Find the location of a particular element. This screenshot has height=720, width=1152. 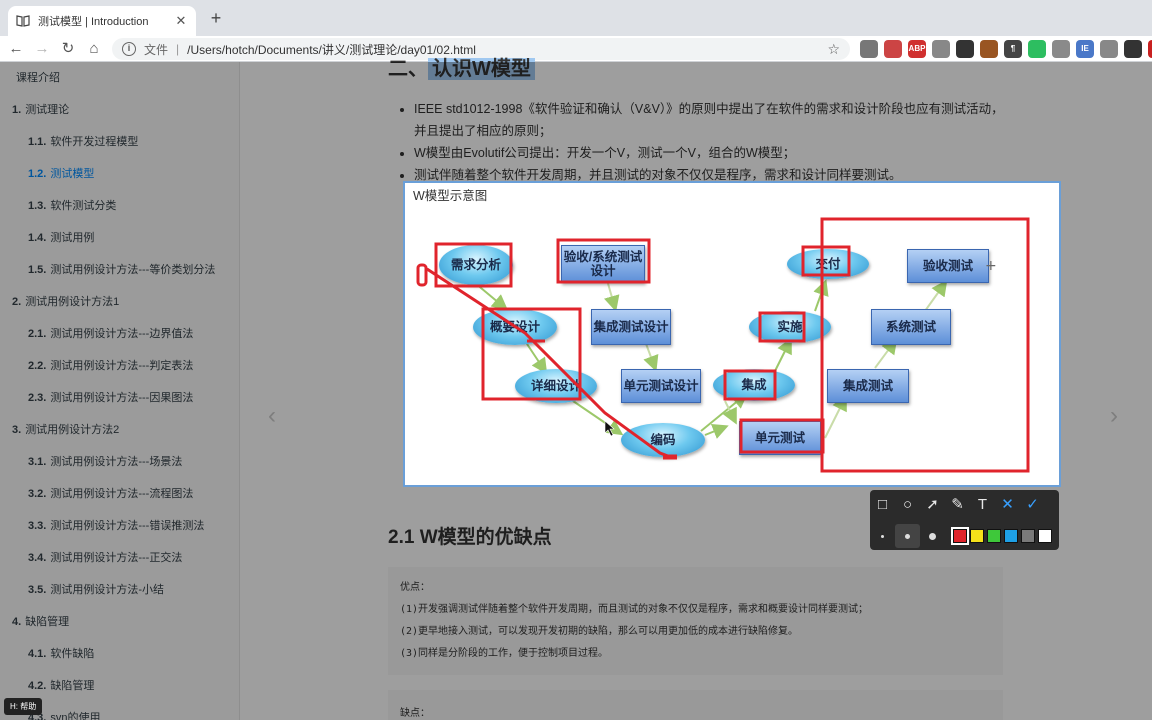

confirm-icon: ✓ is located at coordinates (1032, 505).